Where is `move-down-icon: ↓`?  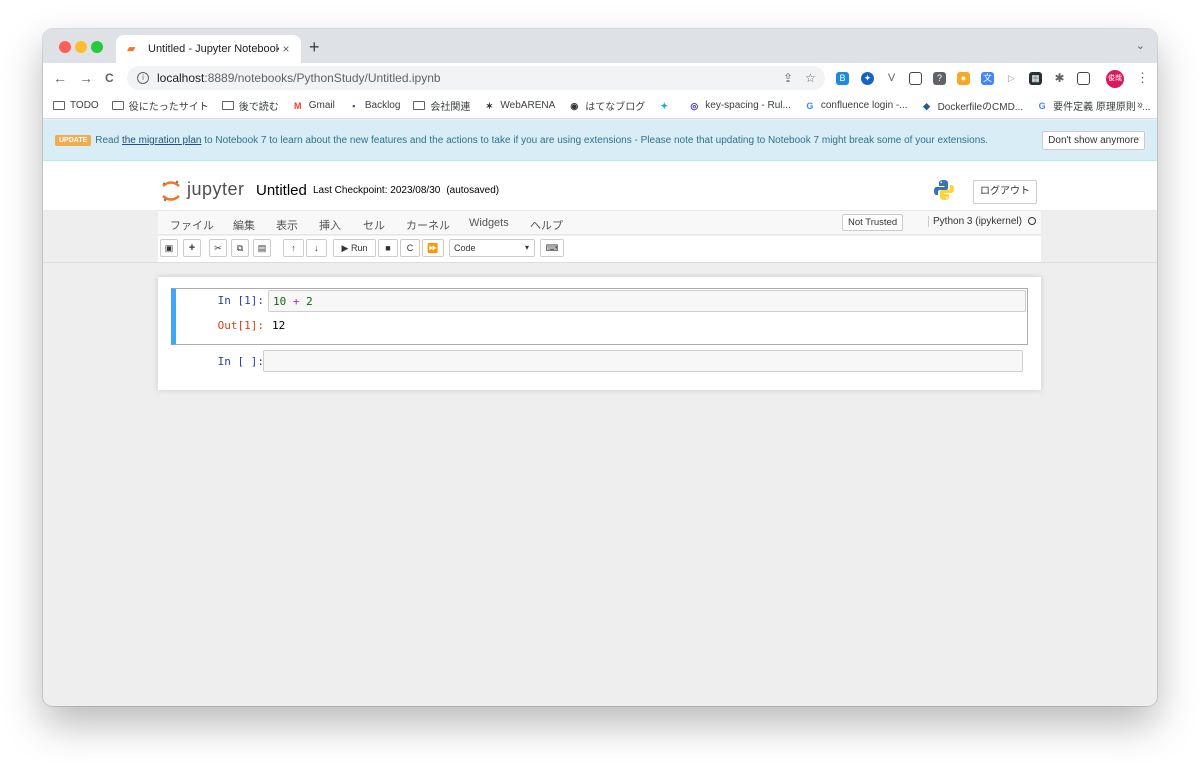 move-down-icon: ↓ is located at coordinates (316, 248).